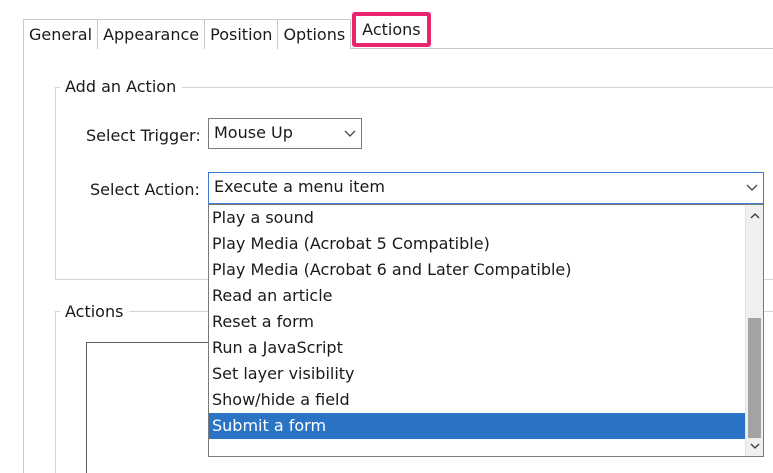 The width and height of the screenshot is (773, 473). What do you see at coordinates (754, 378) in the screenshot?
I see `scrollbar-thumb` at bounding box center [754, 378].